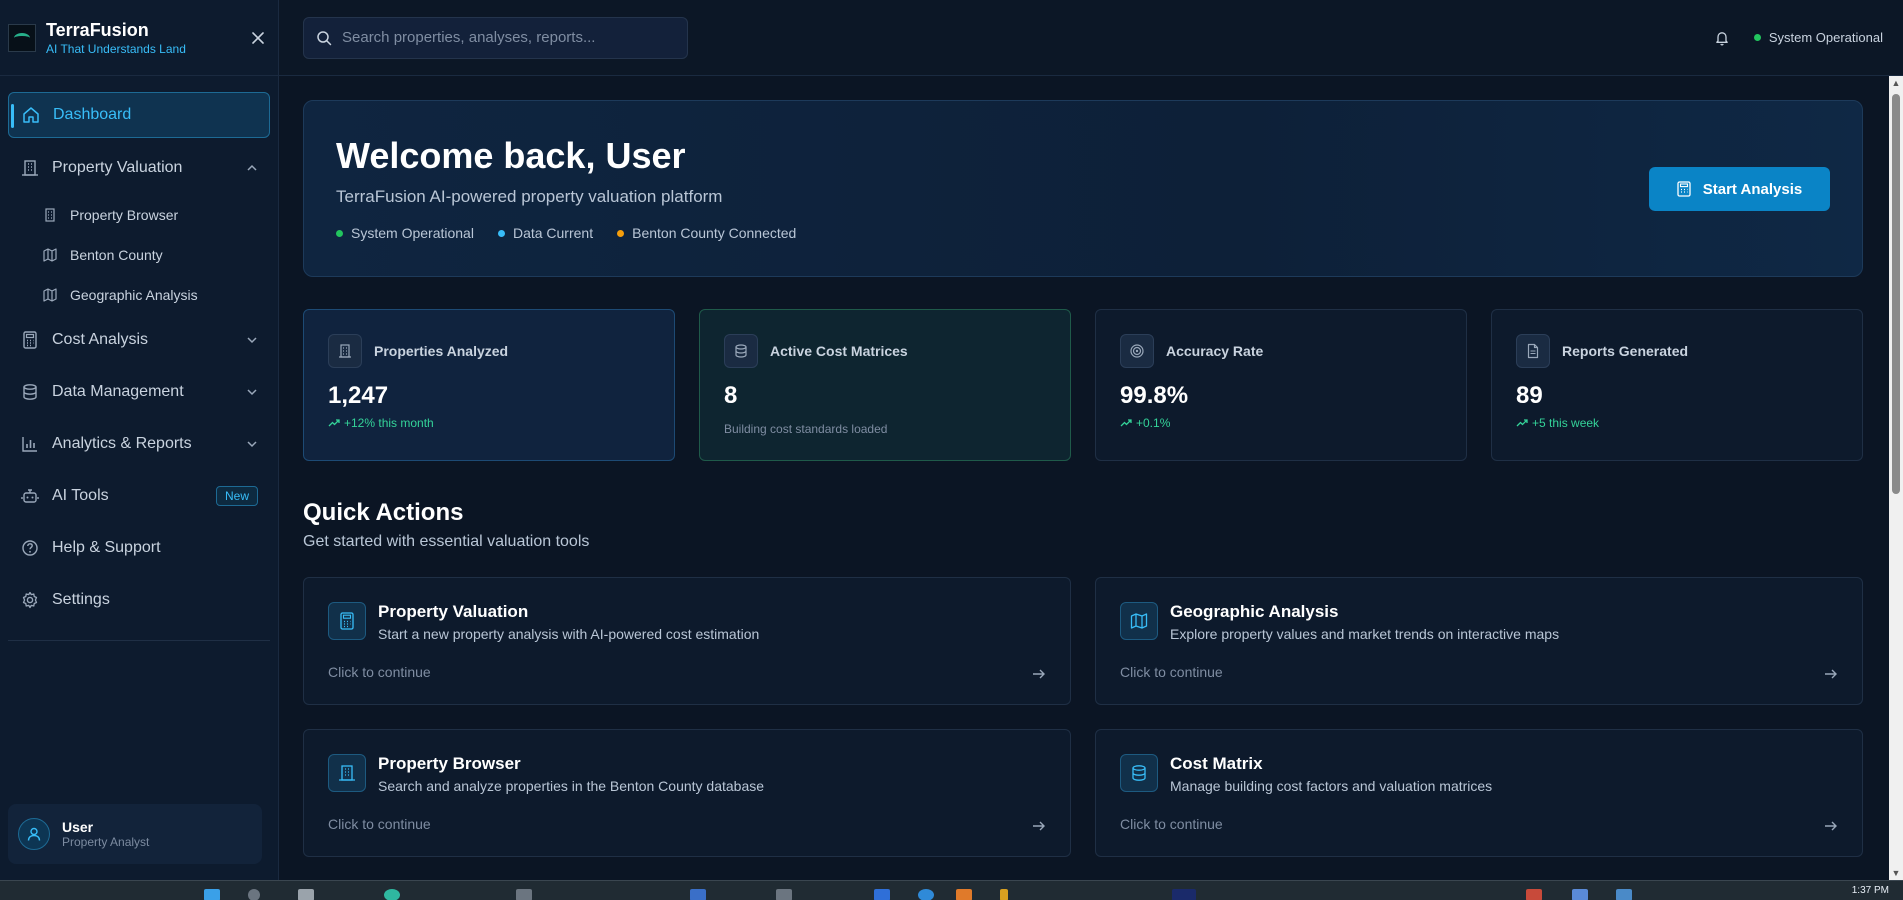 This screenshot has height=900, width=1903. What do you see at coordinates (50, 215) in the screenshot?
I see `building-icon` at bounding box center [50, 215].